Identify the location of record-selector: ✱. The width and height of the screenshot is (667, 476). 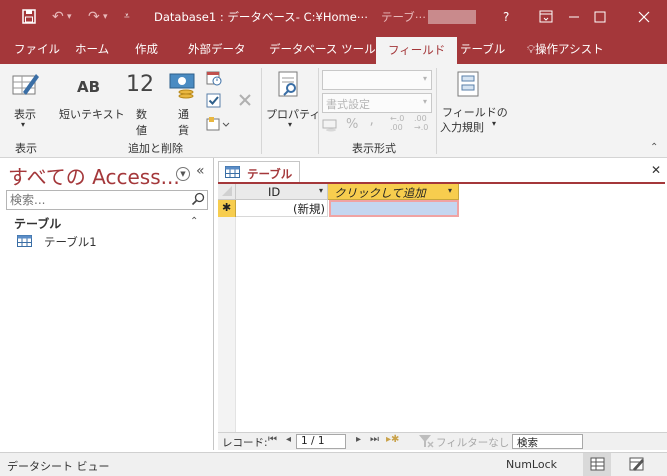
(227, 208).